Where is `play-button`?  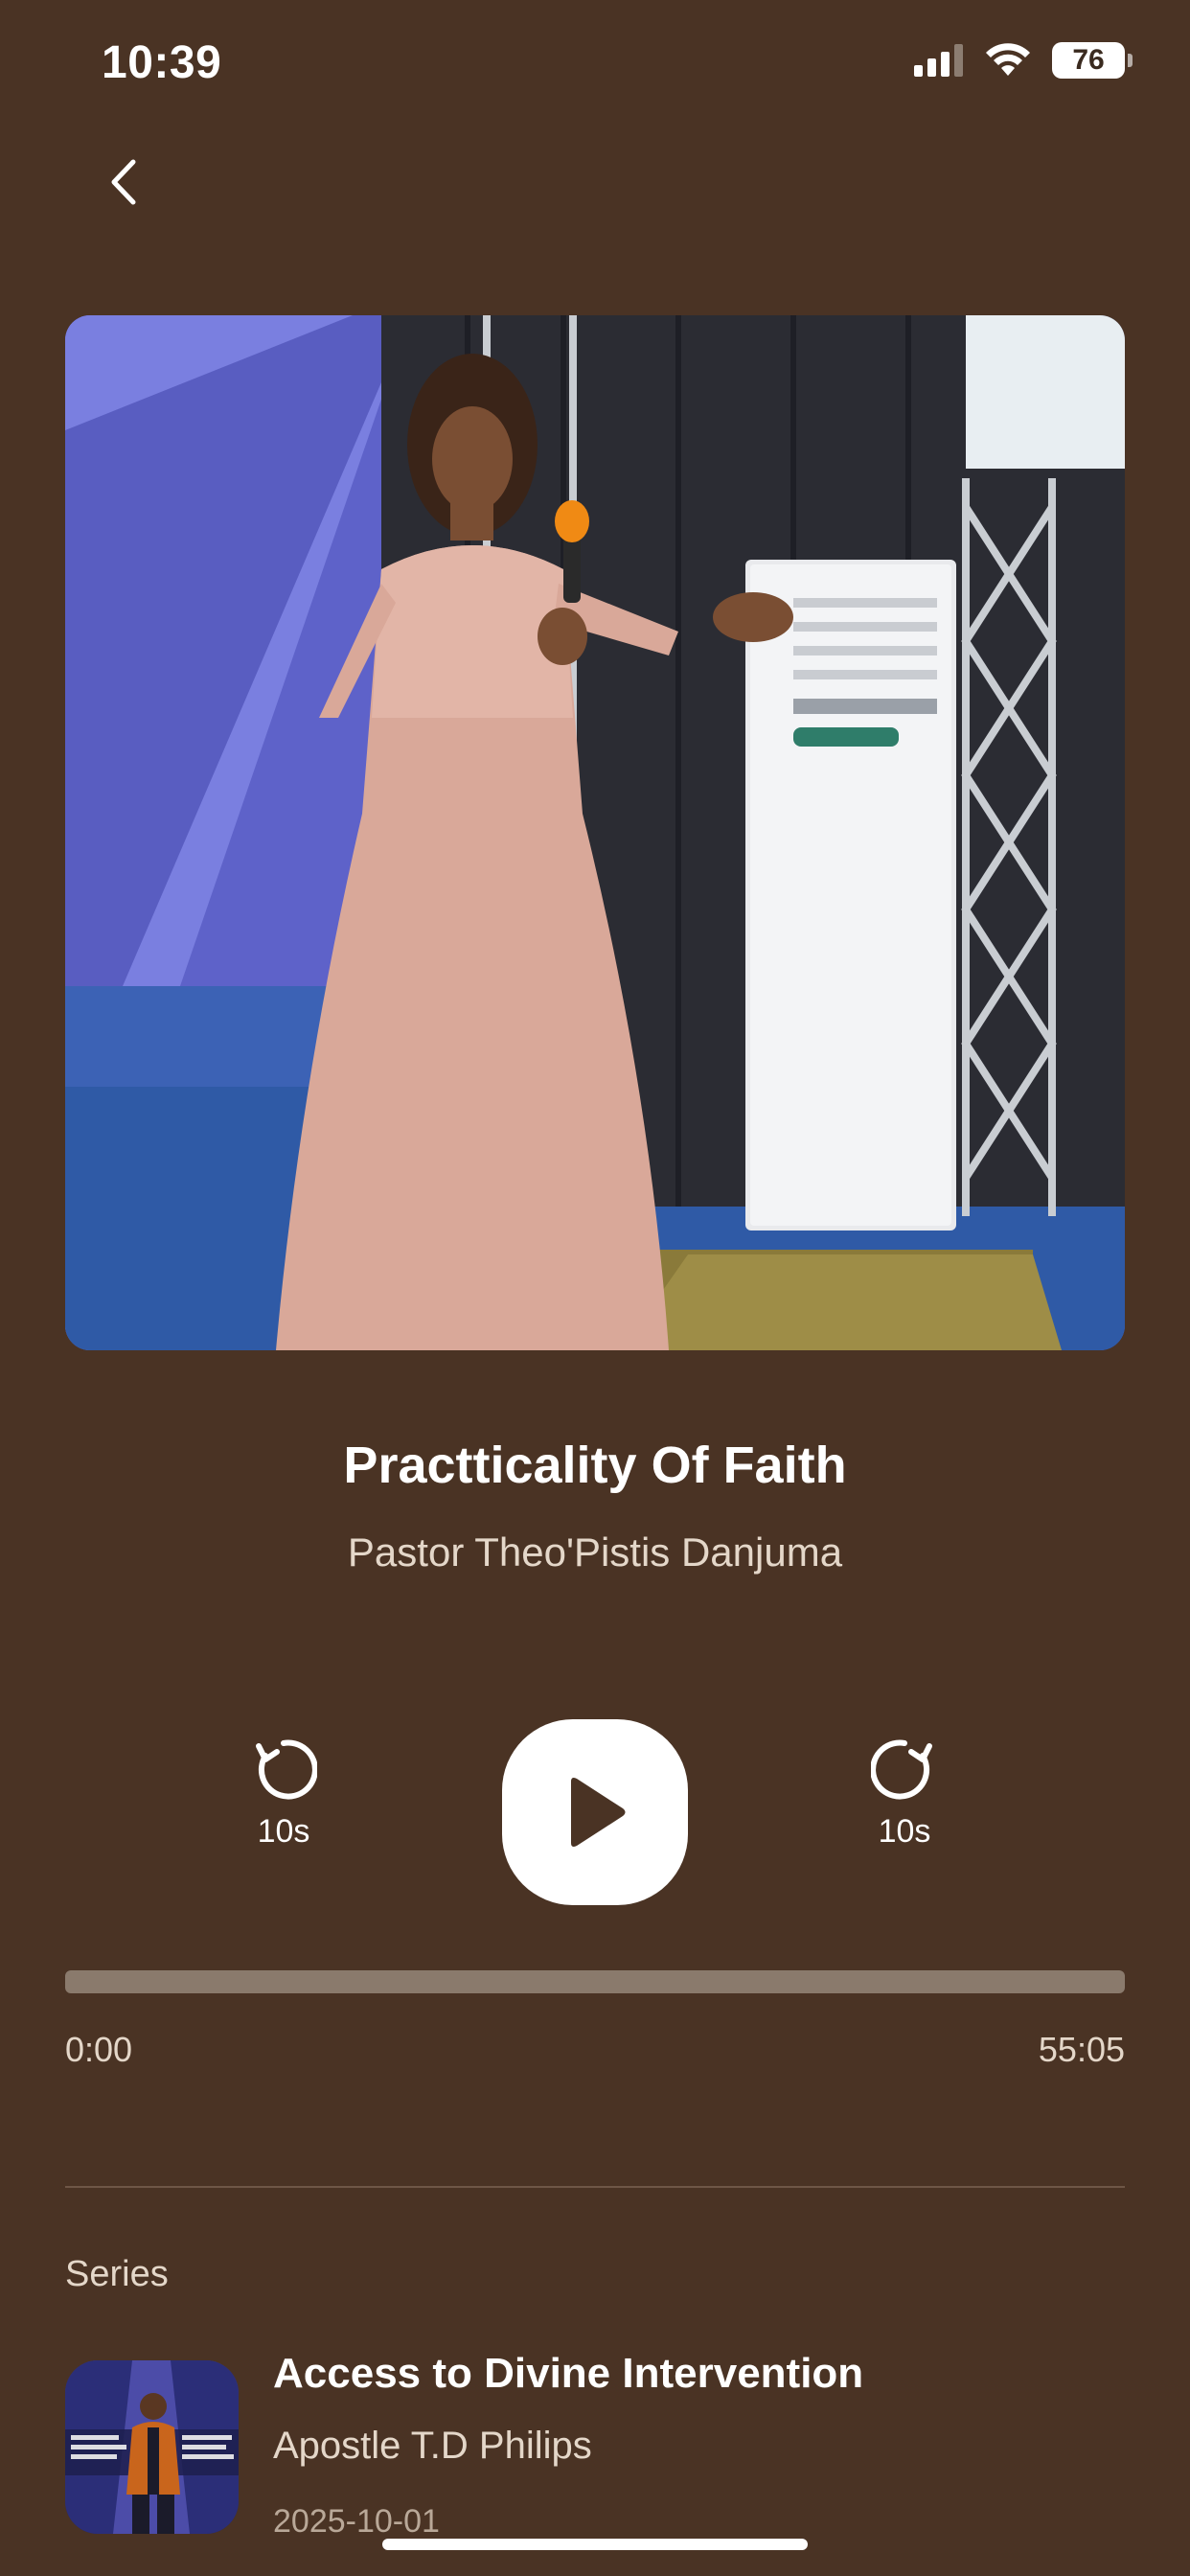 play-button is located at coordinates (595, 1812).